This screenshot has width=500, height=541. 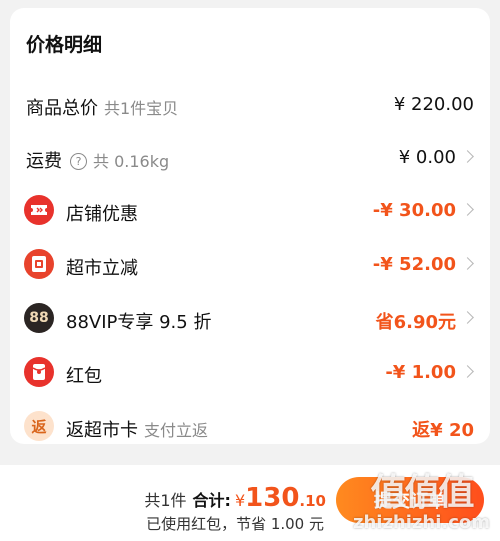 I want to click on vip-88-icon: 88, so click(x=39, y=318).